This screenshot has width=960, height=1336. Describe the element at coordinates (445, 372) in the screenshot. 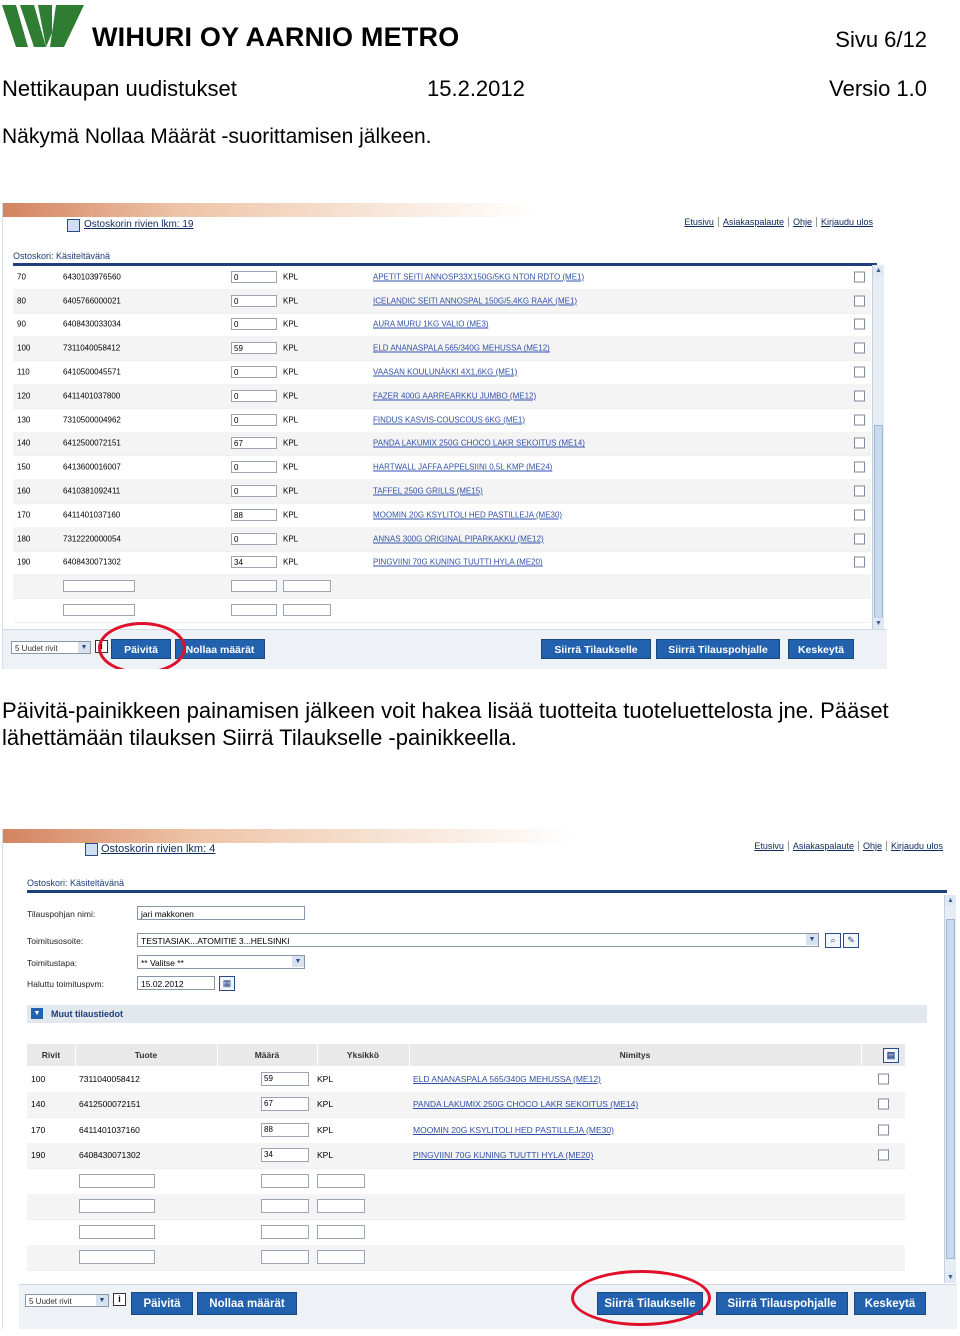

I see `product-name-link: VAASAN KOULUNÄKKI 4X1,6KG (ME1)` at that location.